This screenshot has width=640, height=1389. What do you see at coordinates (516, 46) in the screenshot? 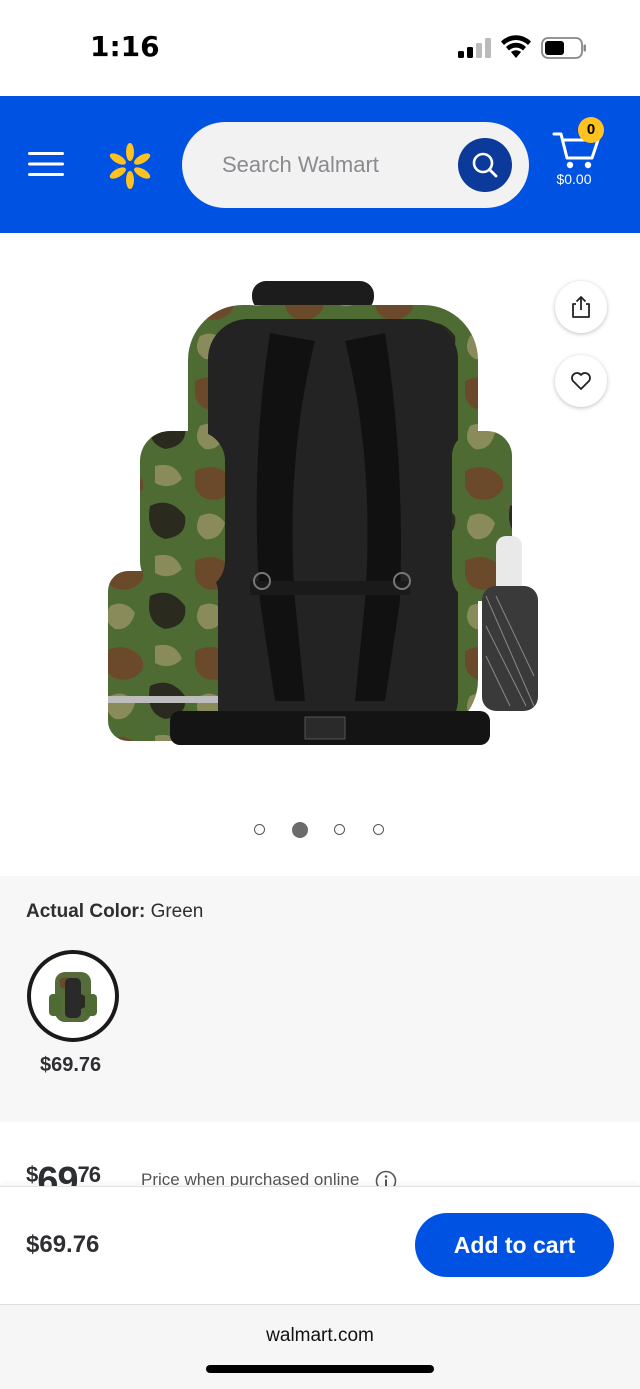
I see `wifi-icon` at bounding box center [516, 46].